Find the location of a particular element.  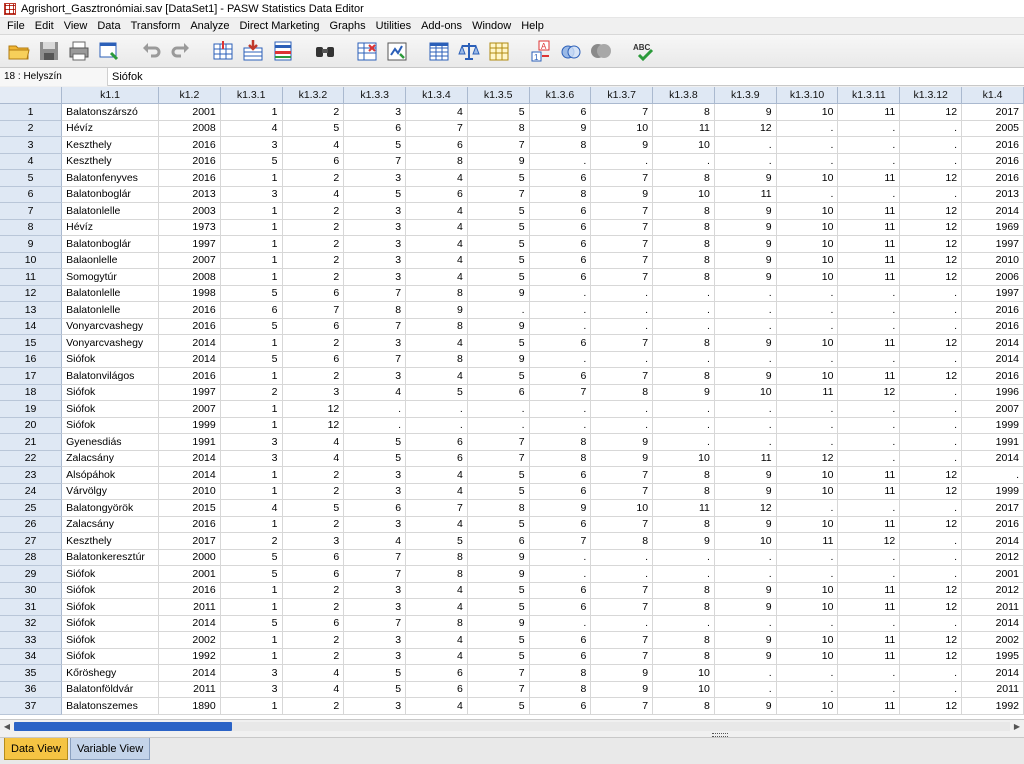

data-cell: Zalacsány is located at coordinates (110, 458).